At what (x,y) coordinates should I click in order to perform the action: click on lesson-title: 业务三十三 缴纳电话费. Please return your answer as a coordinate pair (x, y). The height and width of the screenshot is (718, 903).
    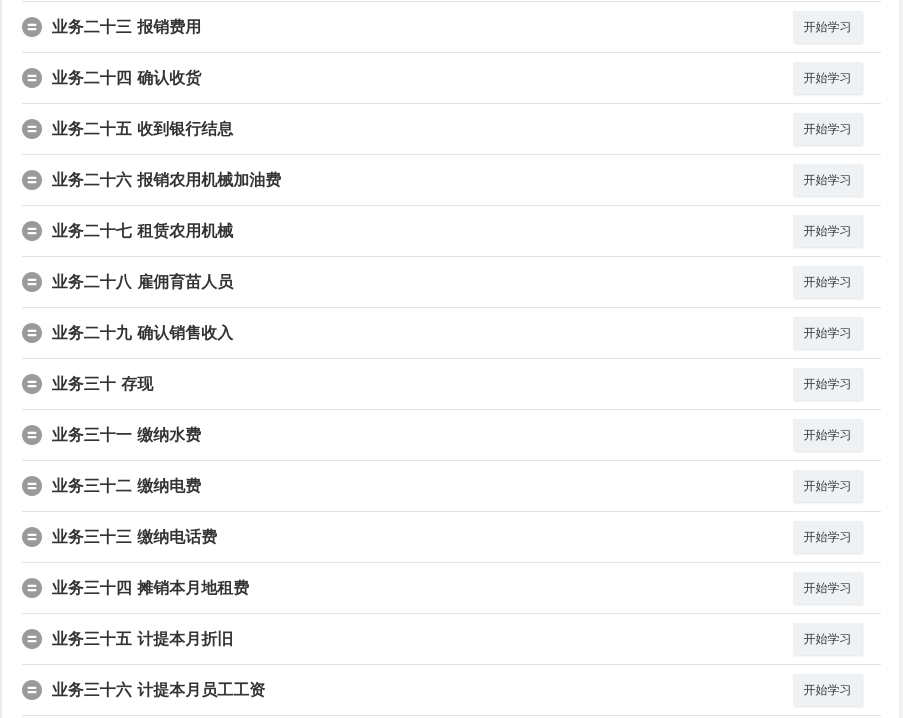
    Looking at the image, I should click on (135, 537).